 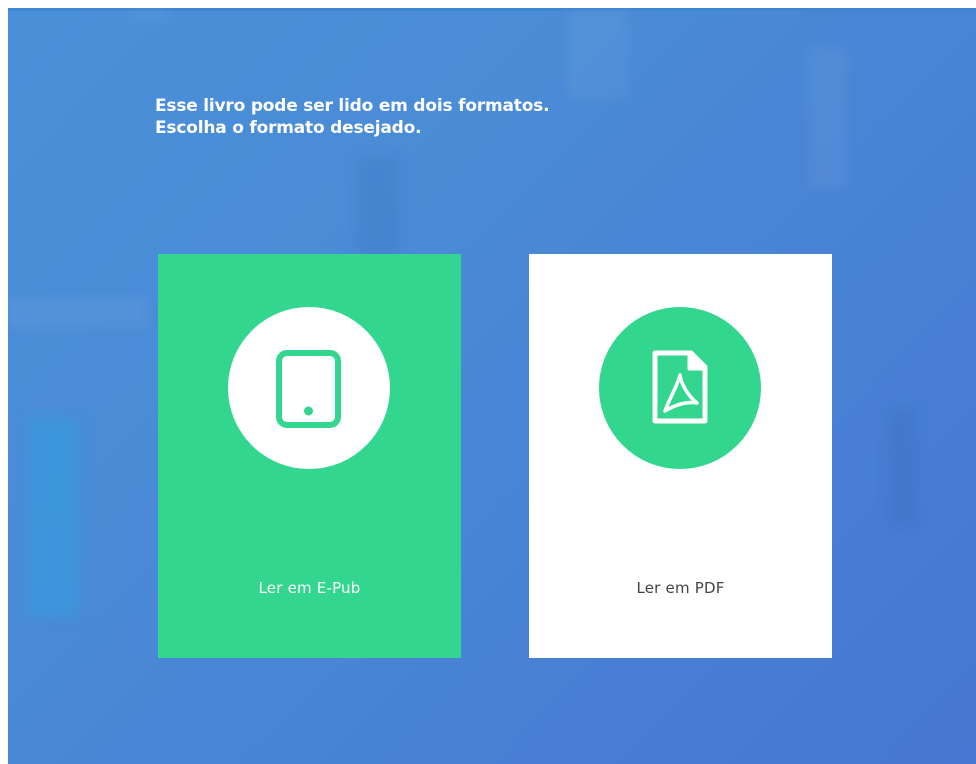 I want to click on read-pdf-label: Ler em PDF, so click(x=680, y=588).